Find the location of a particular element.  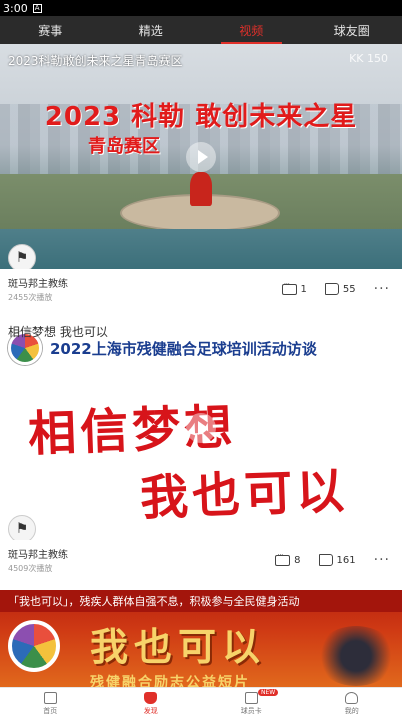

like-count: 161 is located at coordinates (346, 560).